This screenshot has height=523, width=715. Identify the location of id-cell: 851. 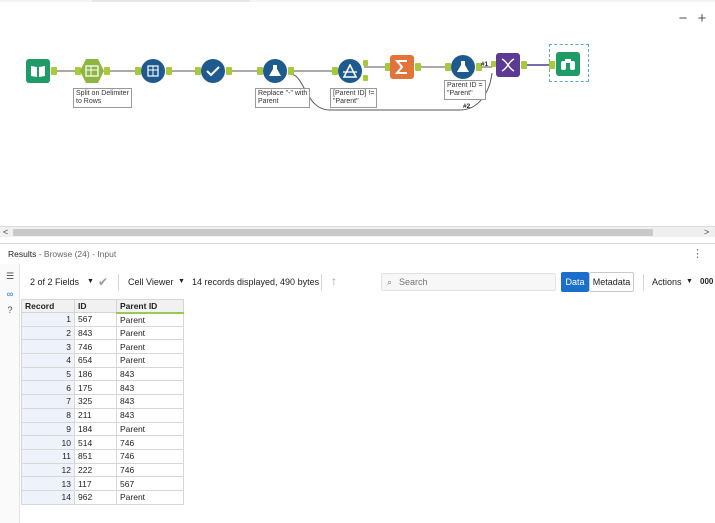
(95, 456).